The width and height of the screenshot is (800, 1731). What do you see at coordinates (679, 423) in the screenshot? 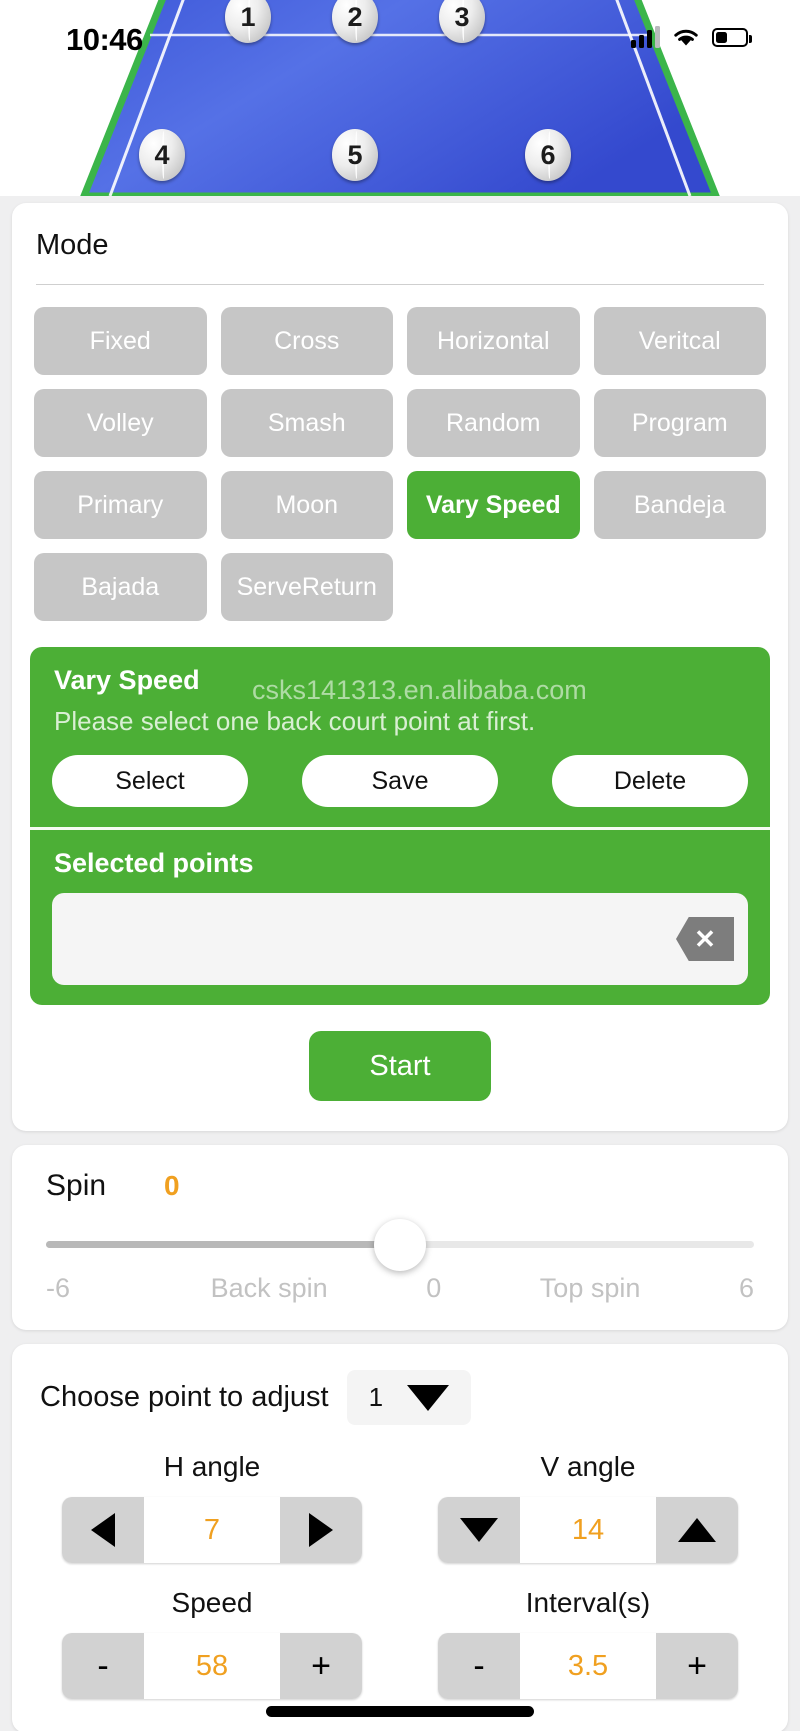
I see `mode-button-program: Program` at bounding box center [679, 423].